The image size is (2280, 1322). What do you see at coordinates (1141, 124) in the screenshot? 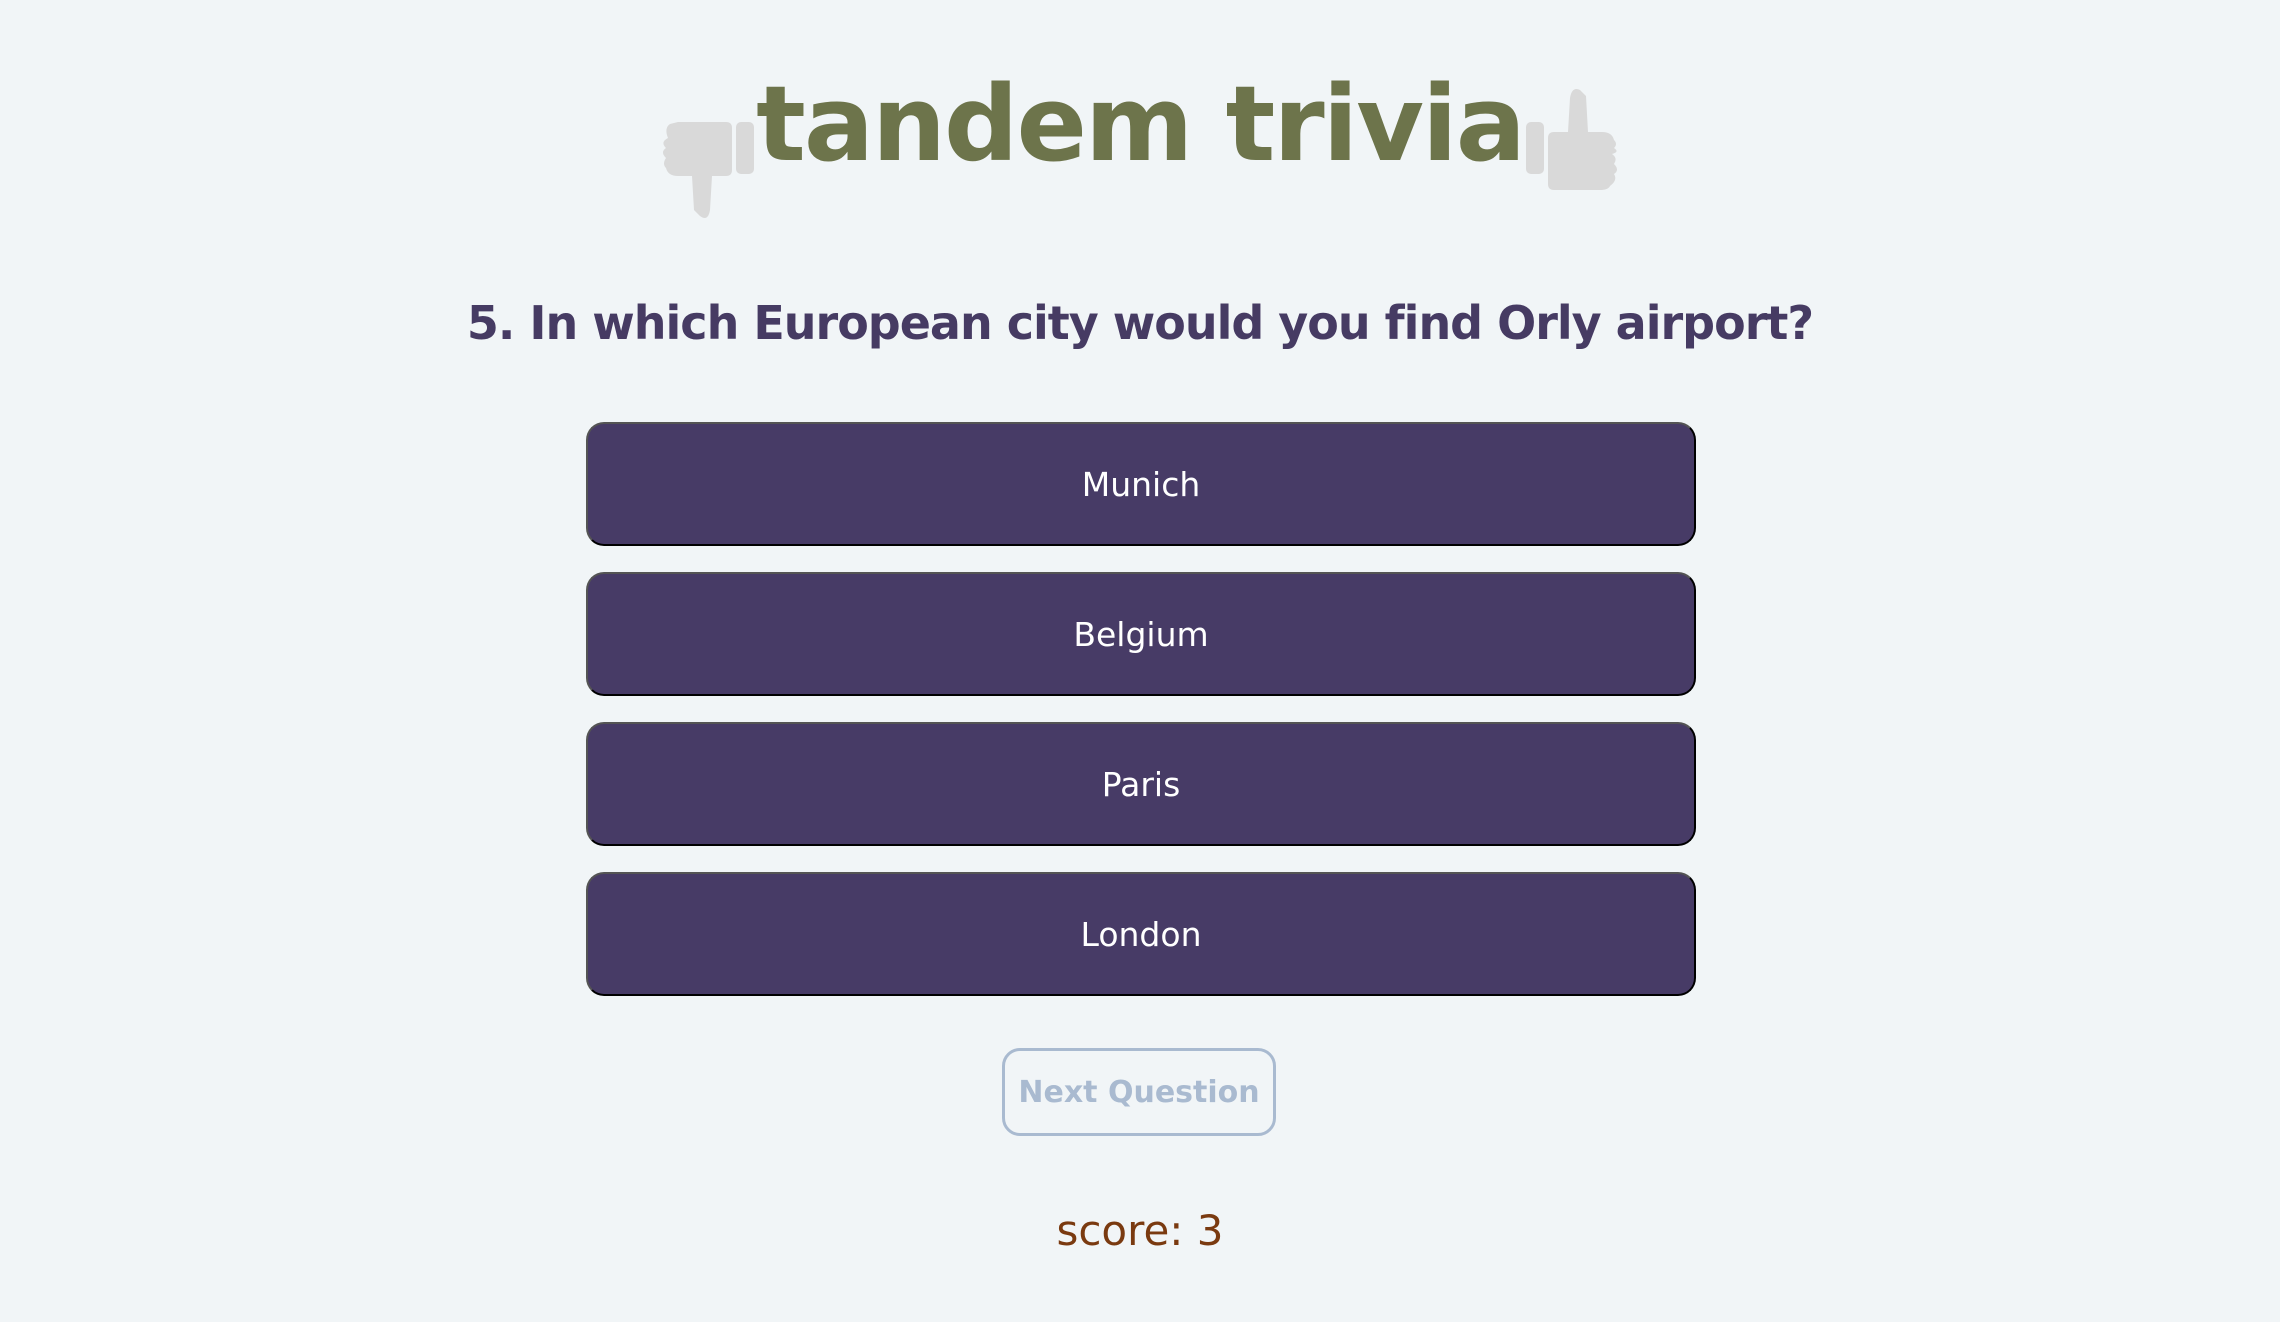
I see `app-title: tandem trivia` at bounding box center [1141, 124].